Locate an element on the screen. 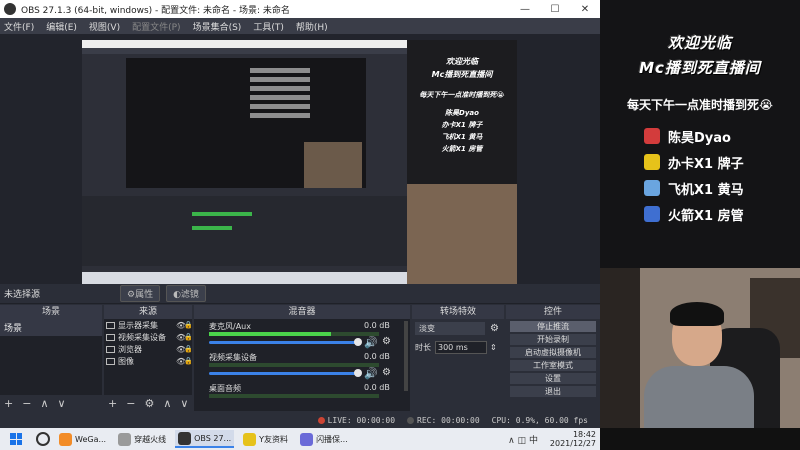 This screenshot has width=800, height=450. minimize-button: — is located at coordinates (525, 9).